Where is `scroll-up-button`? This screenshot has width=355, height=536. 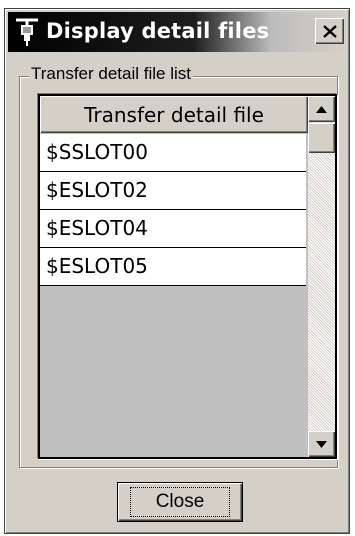 scroll-up-button is located at coordinates (321, 109).